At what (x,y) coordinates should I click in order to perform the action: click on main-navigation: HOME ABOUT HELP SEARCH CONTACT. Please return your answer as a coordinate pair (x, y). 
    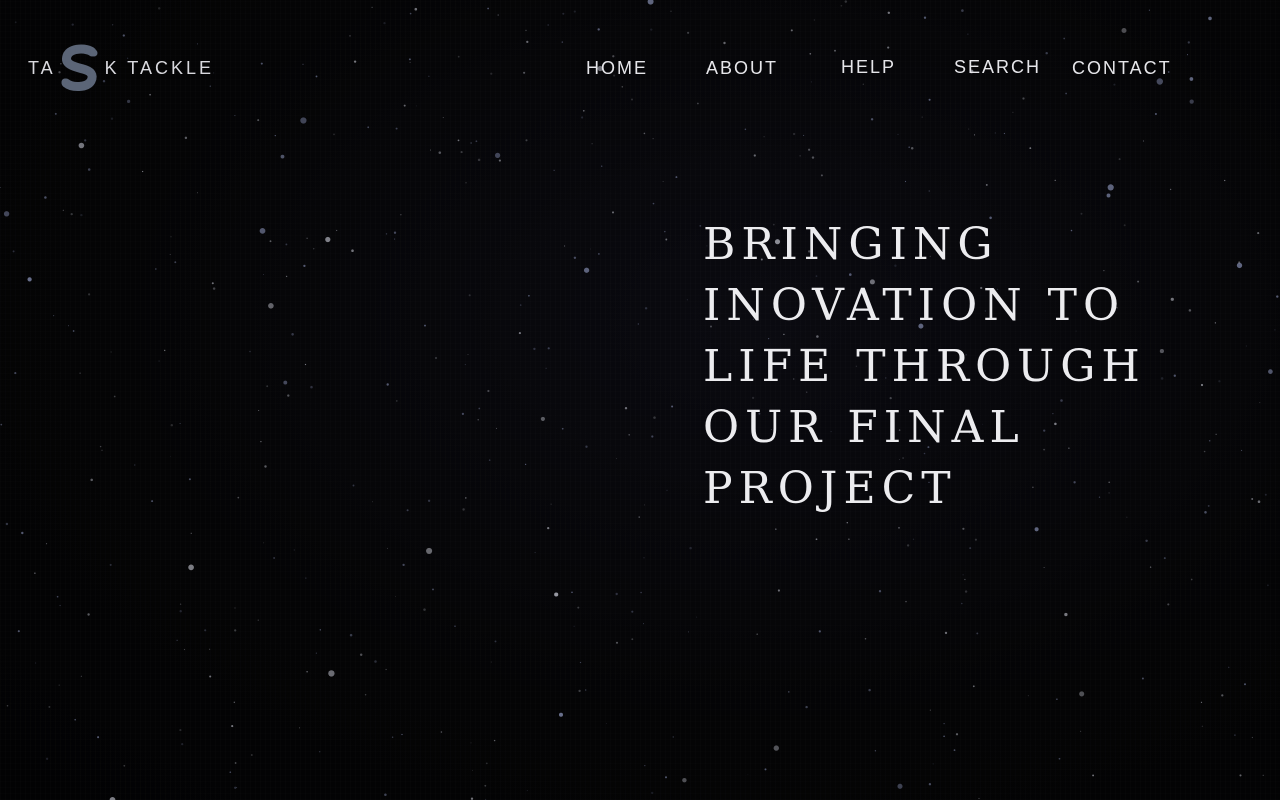
    Looking at the image, I should click on (640, 69).